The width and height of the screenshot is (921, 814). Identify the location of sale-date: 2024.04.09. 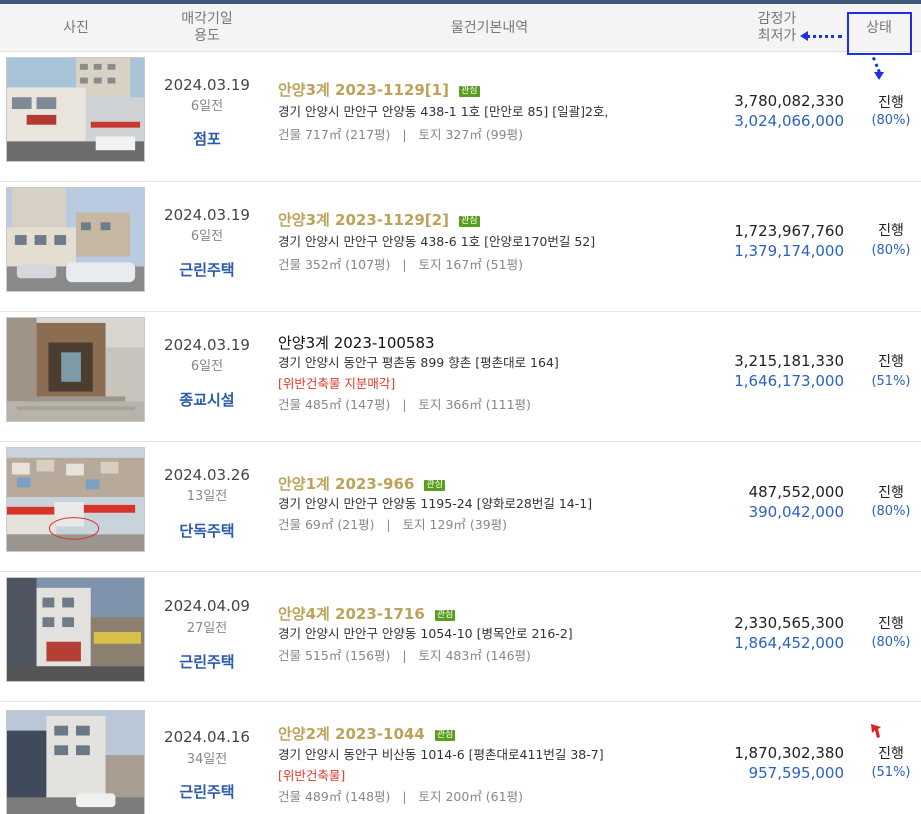
(207, 606).